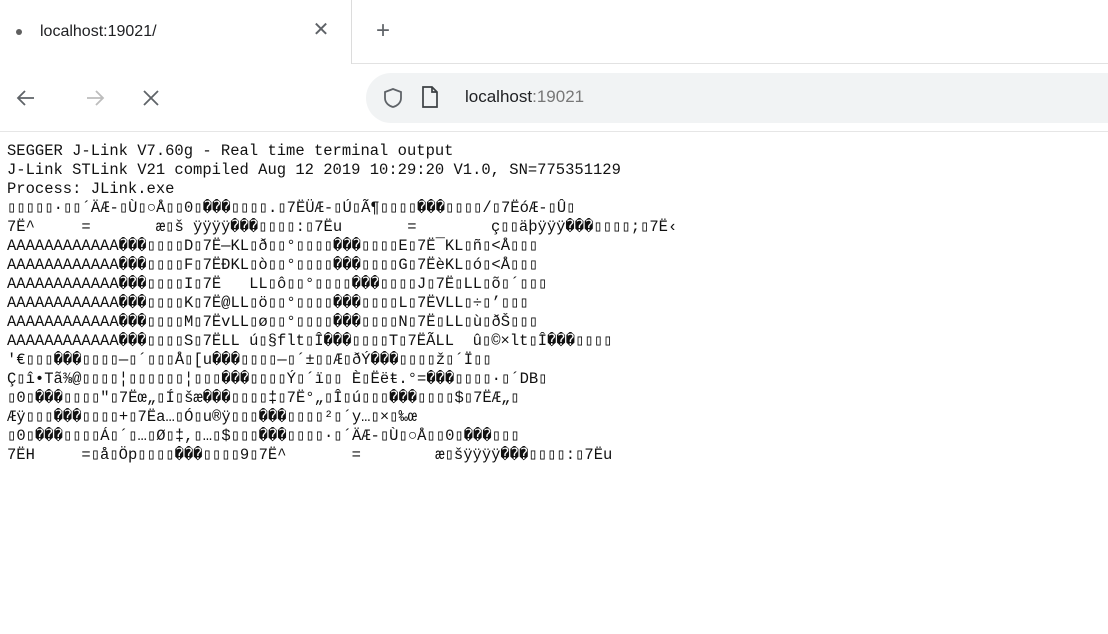 The width and height of the screenshot is (1108, 634). Describe the element at coordinates (499, 96) in the screenshot. I see `url-host: localhost` at that location.